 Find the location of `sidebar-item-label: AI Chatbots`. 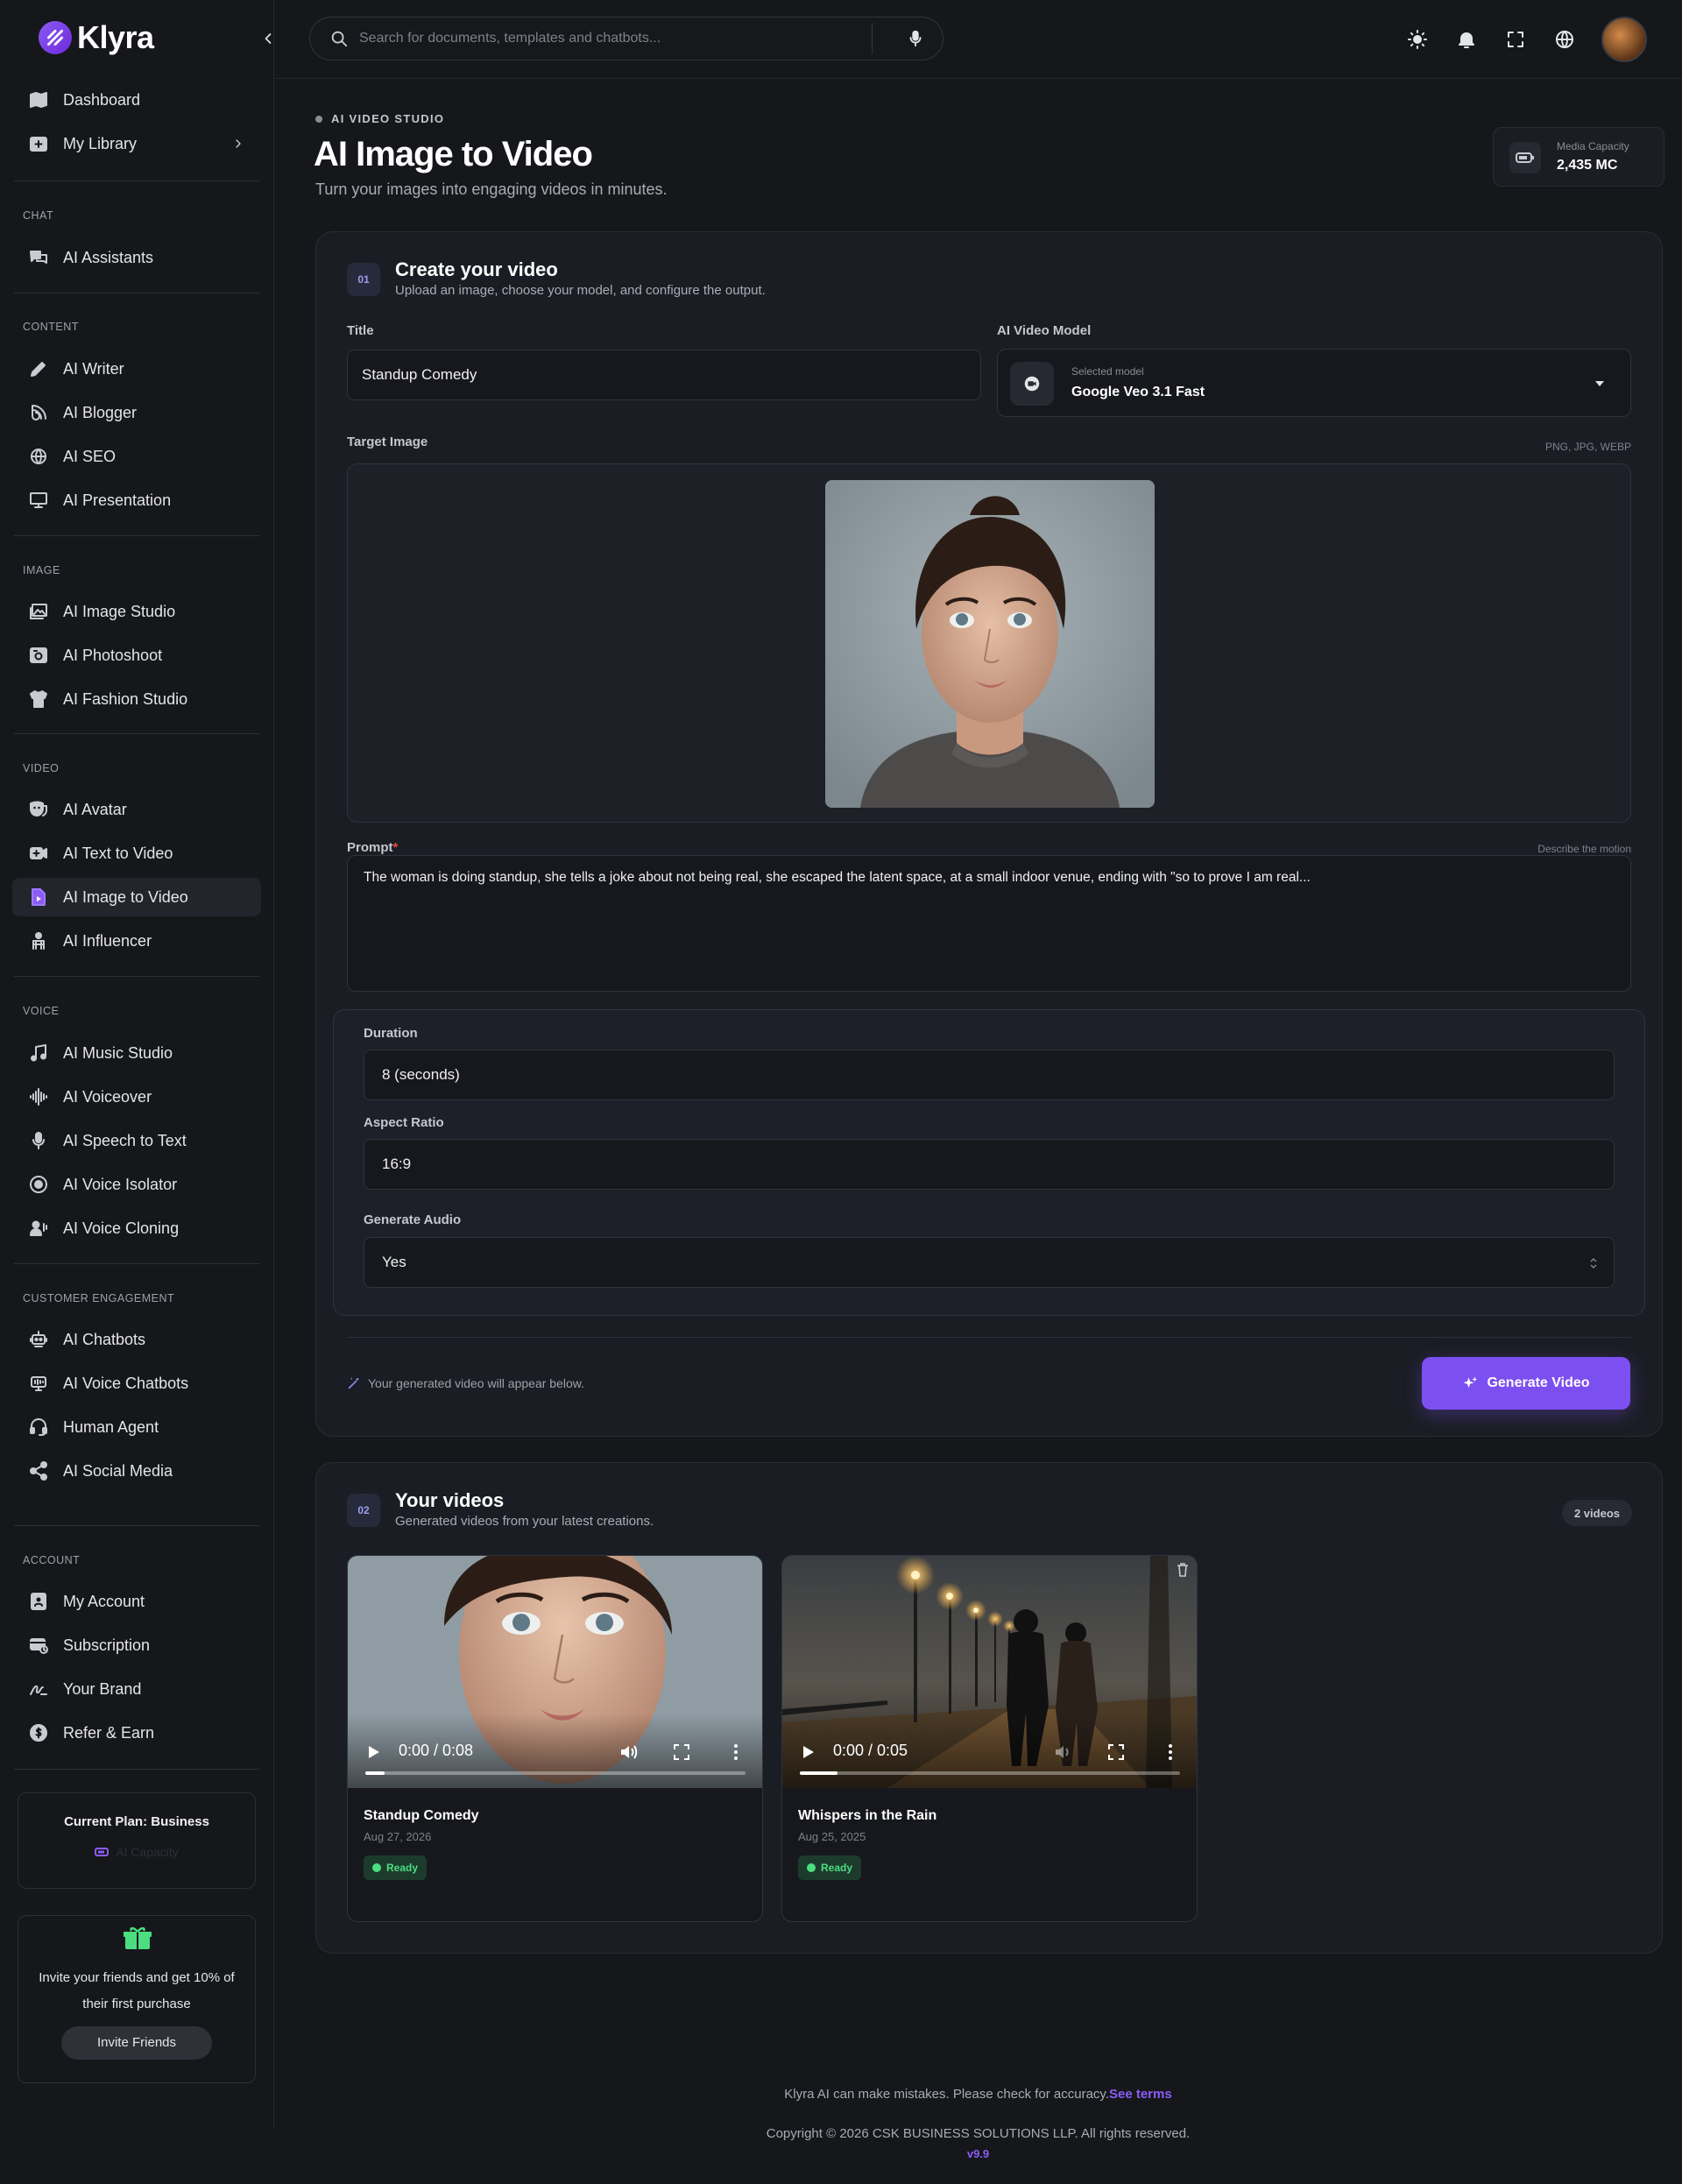

sidebar-item-label: AI Chatbots is located at coordinates (104, 1339).